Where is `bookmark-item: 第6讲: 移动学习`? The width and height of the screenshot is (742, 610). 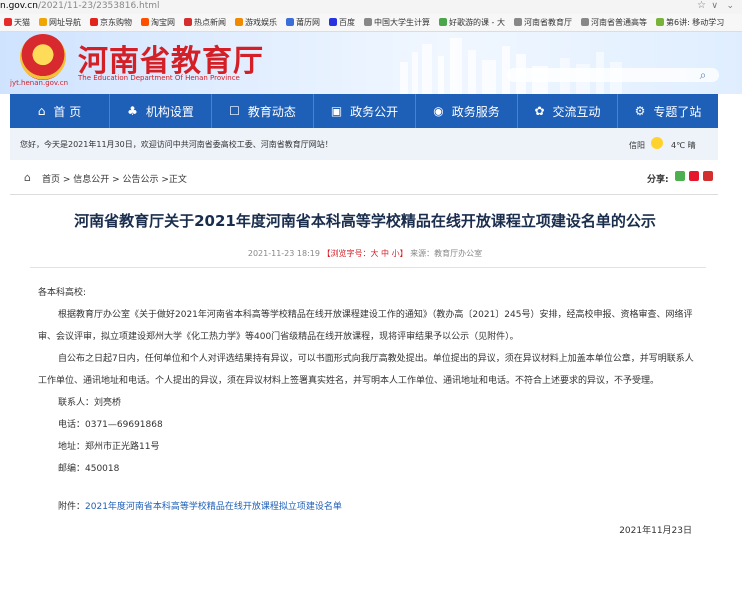 bookmark-item: 第6讲: 移动学习 is located at coordinates (690, 22).